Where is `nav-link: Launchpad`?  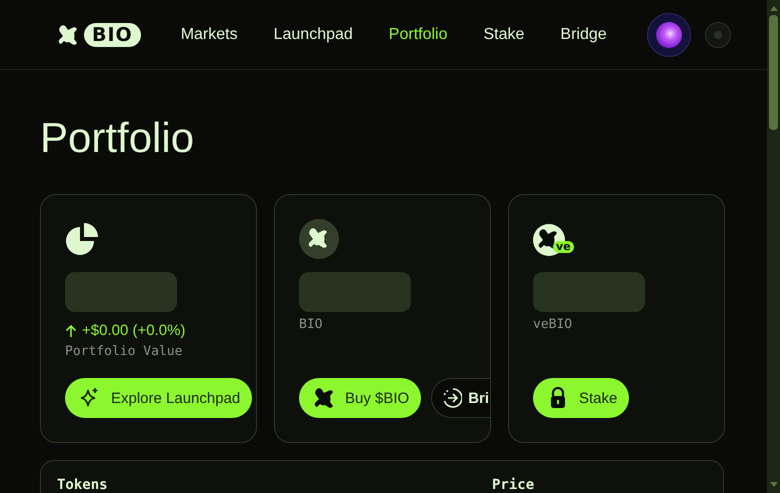
nav-link: Launchpad is located at coordinates (313, 35).